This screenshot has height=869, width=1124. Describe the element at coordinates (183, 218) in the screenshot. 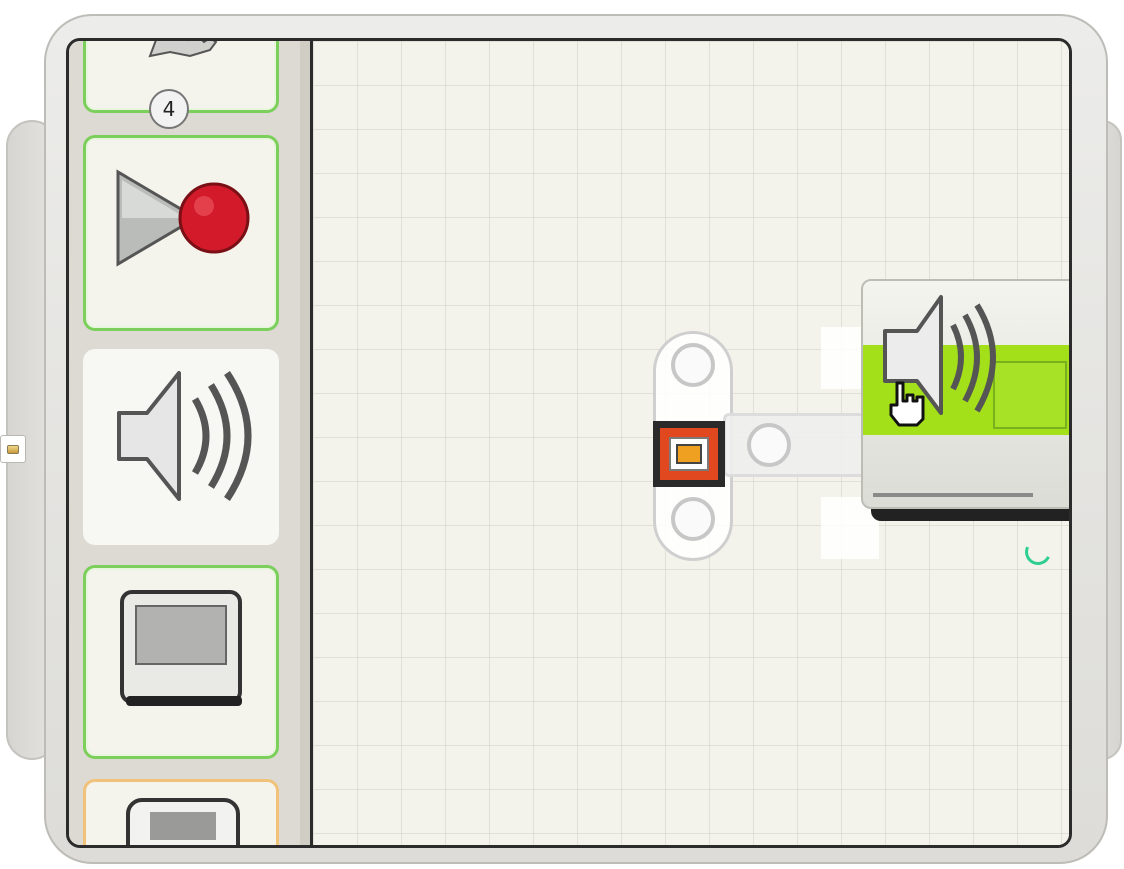

I see `record-play-icon` at that location.